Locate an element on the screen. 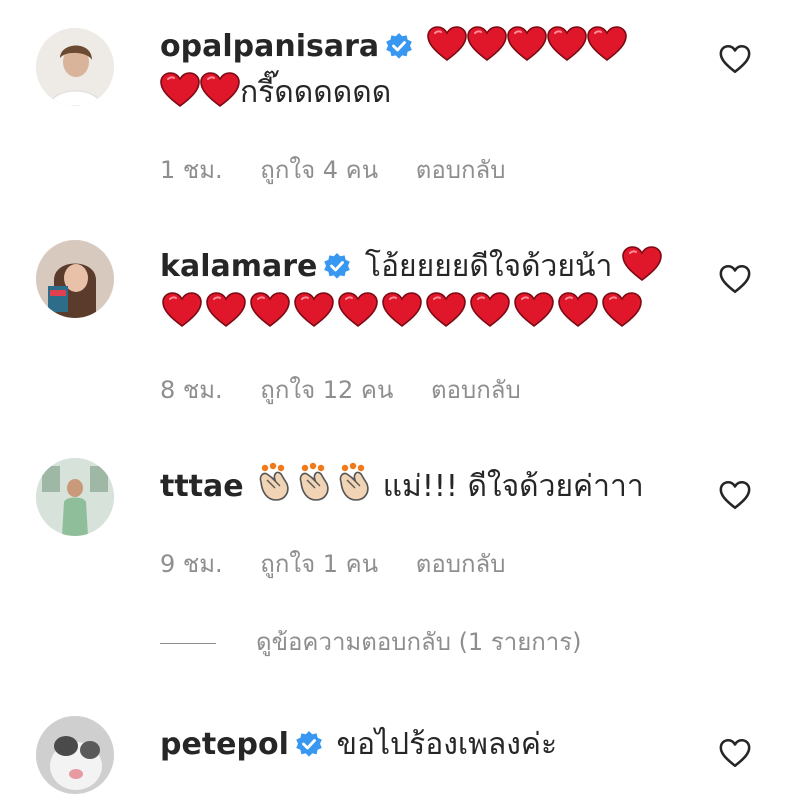 Image resolution: width=800 pixels, height=795 pixels. comment-meta: 9 ชม. ถูกใจ 1 คน ตอบกลับ is located at coordinates (347, 563).